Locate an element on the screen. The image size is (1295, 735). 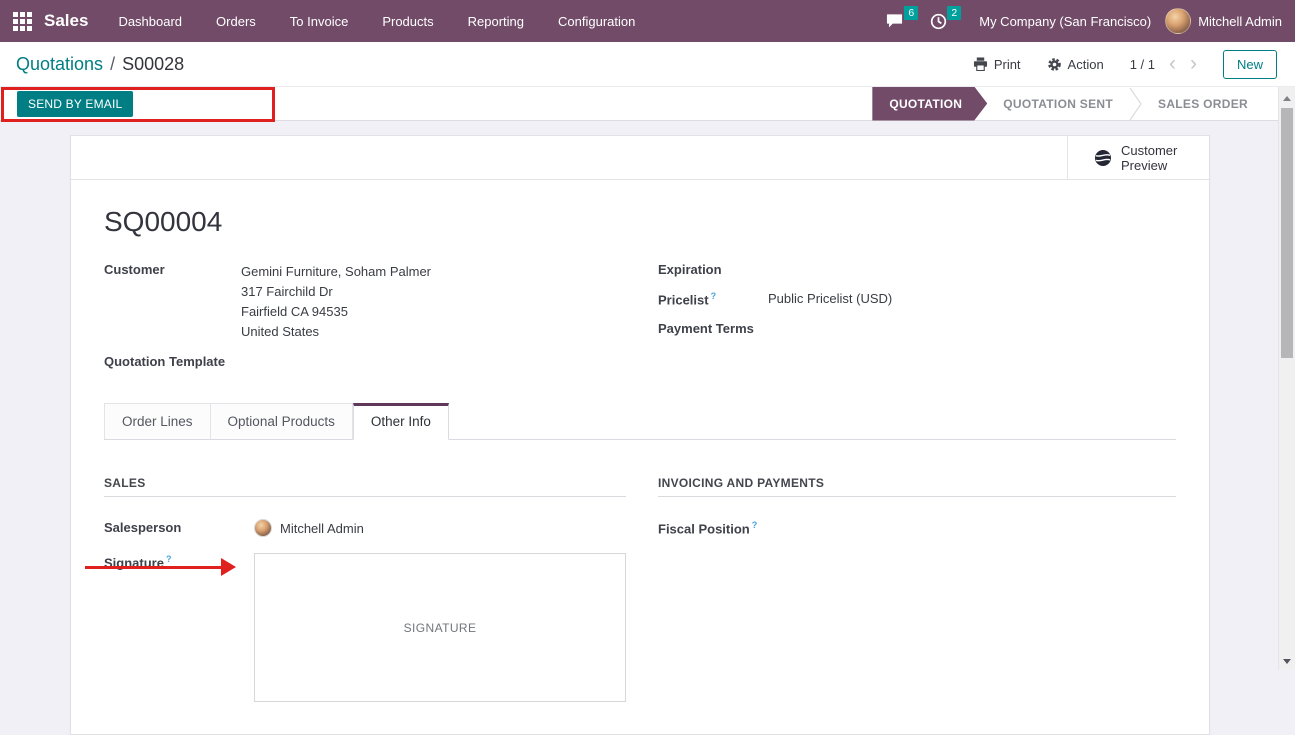
scroll-up-icon is located at coordinates (1287, 98).